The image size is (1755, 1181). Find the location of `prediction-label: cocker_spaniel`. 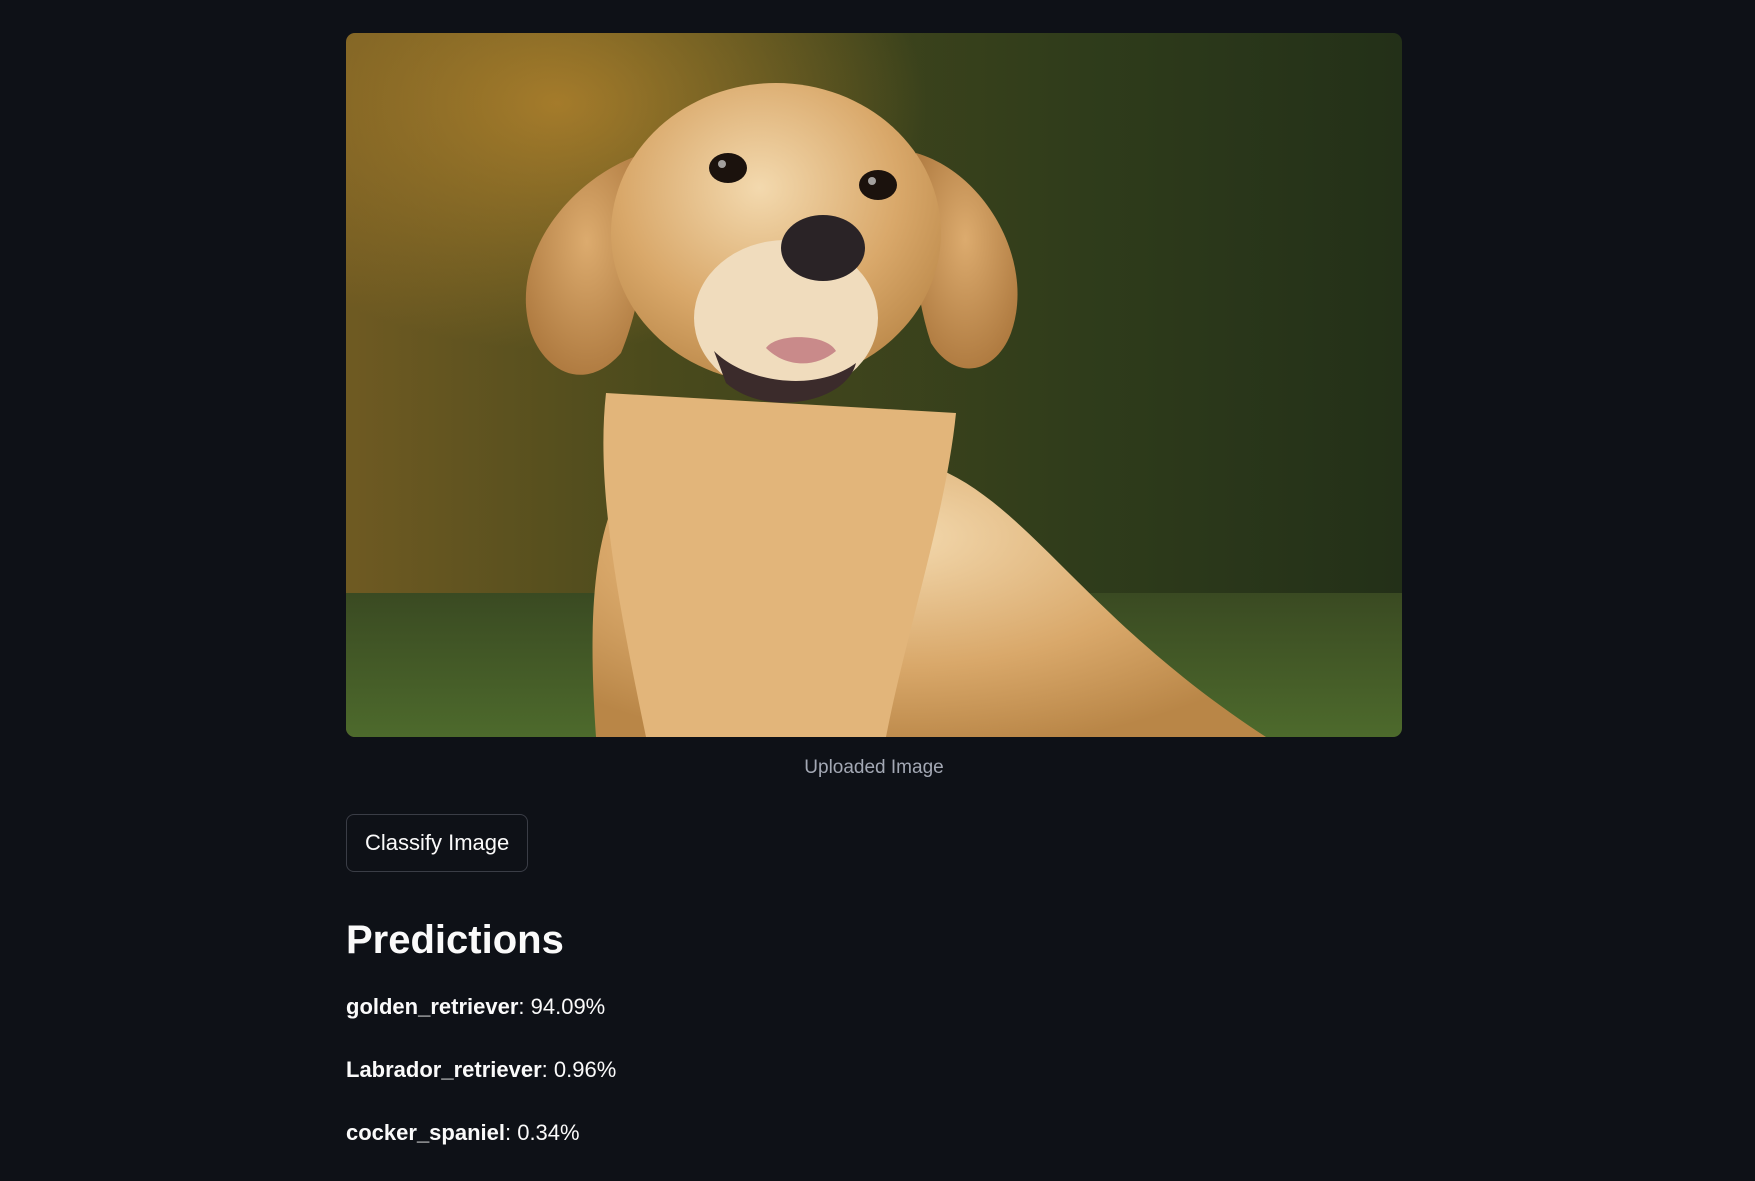

prediction-label: cocker_spaniel is located at coordinates (425, 1132).